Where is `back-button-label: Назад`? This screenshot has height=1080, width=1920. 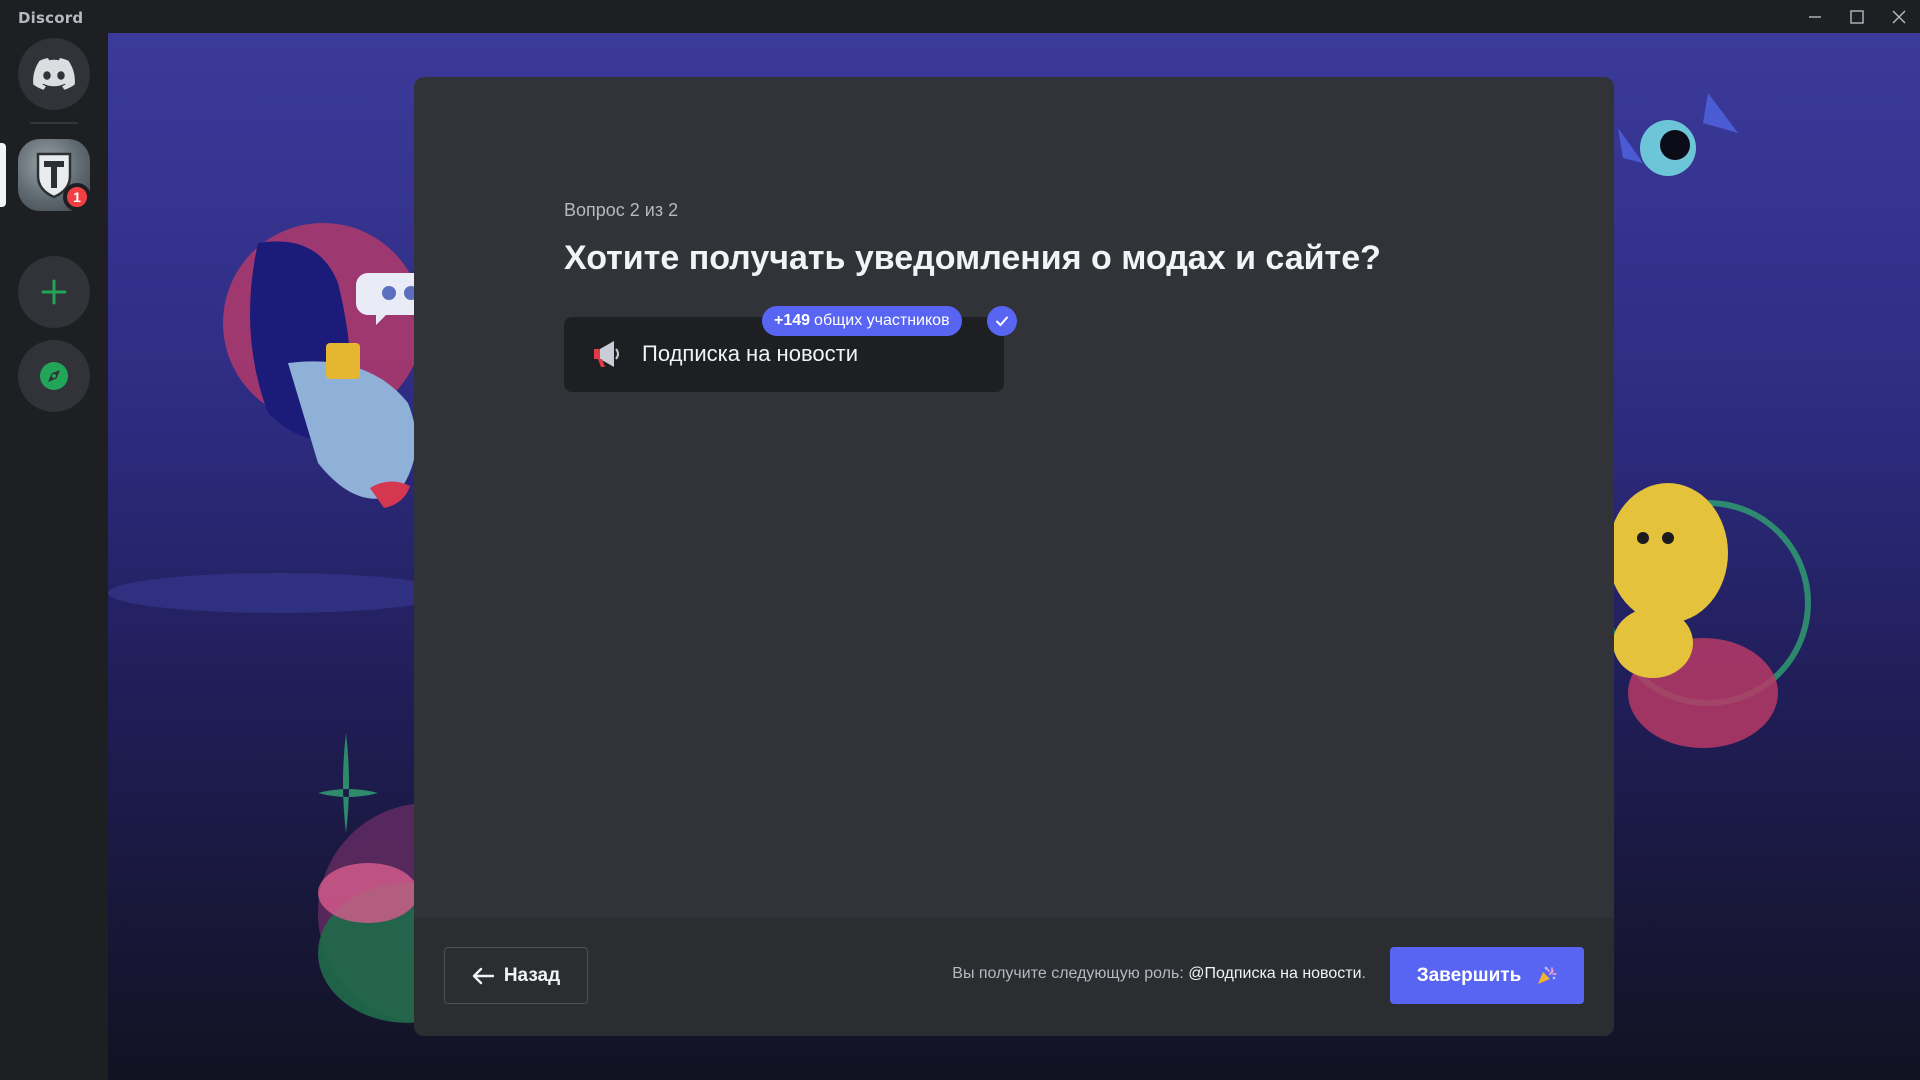 back-button-label: Назад is located at coordinates (532, 975).